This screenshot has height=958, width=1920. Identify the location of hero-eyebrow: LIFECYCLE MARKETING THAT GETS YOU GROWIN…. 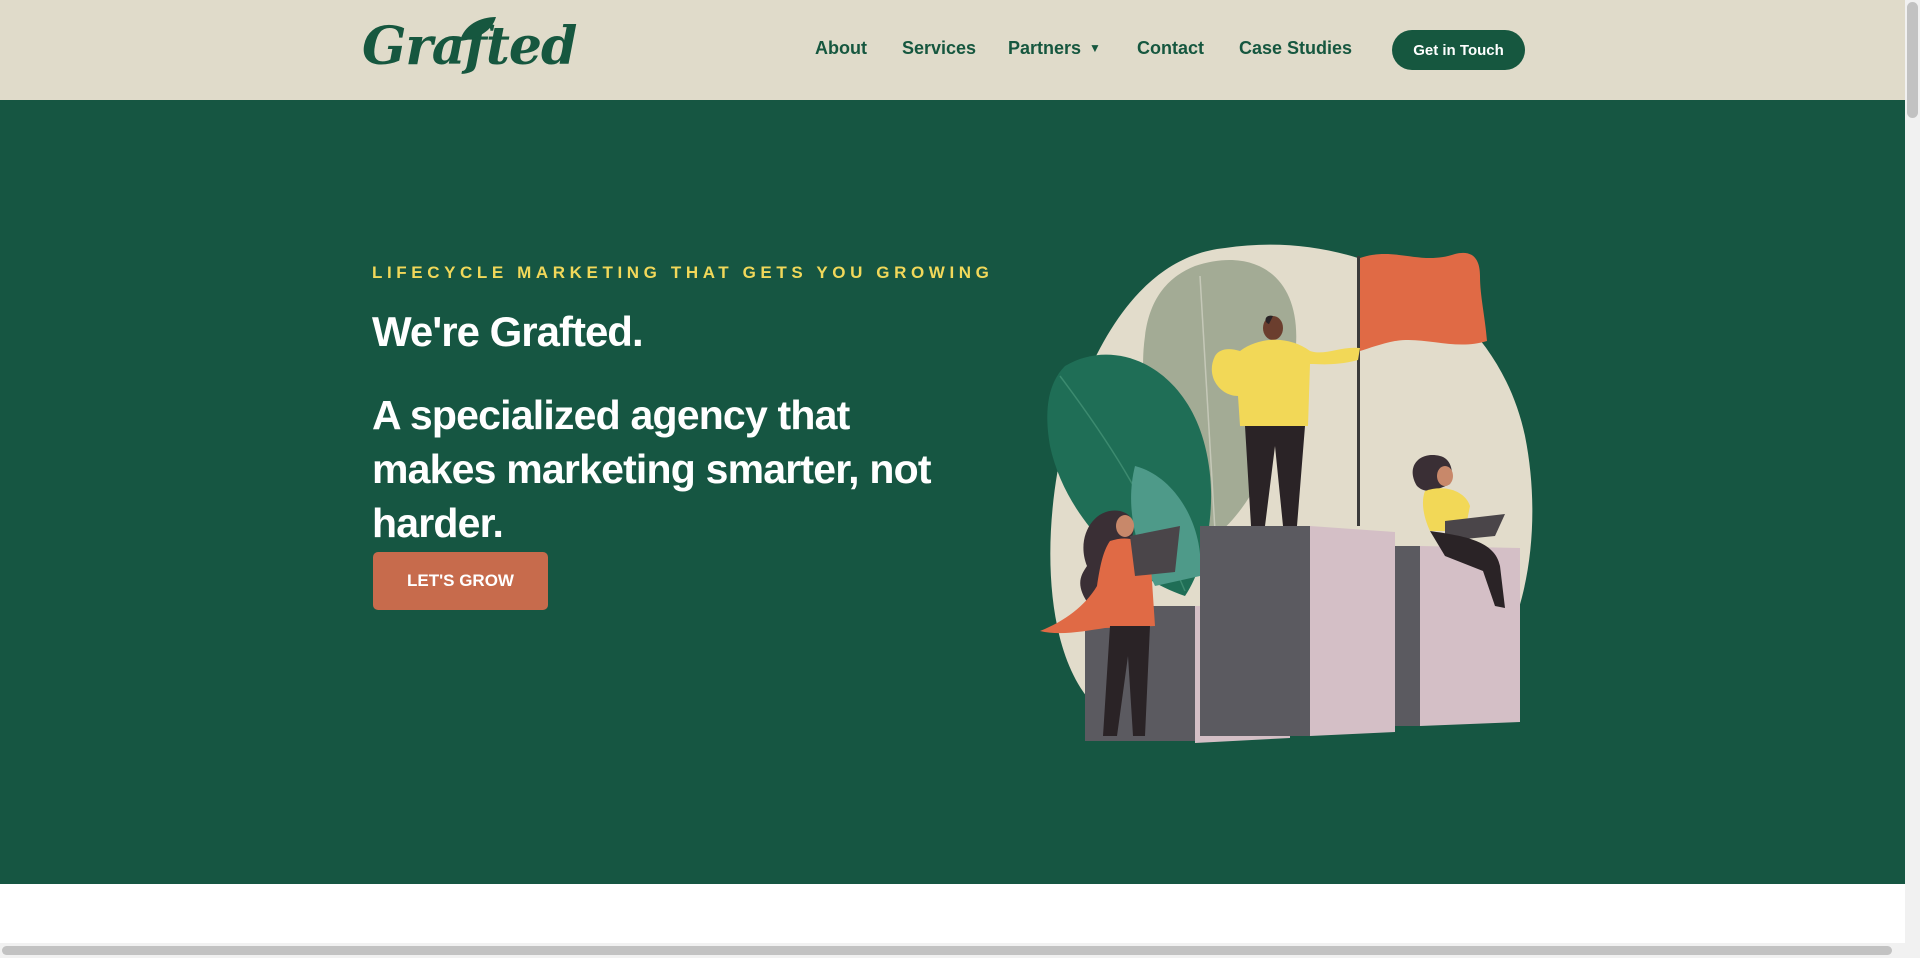
(683, 272).